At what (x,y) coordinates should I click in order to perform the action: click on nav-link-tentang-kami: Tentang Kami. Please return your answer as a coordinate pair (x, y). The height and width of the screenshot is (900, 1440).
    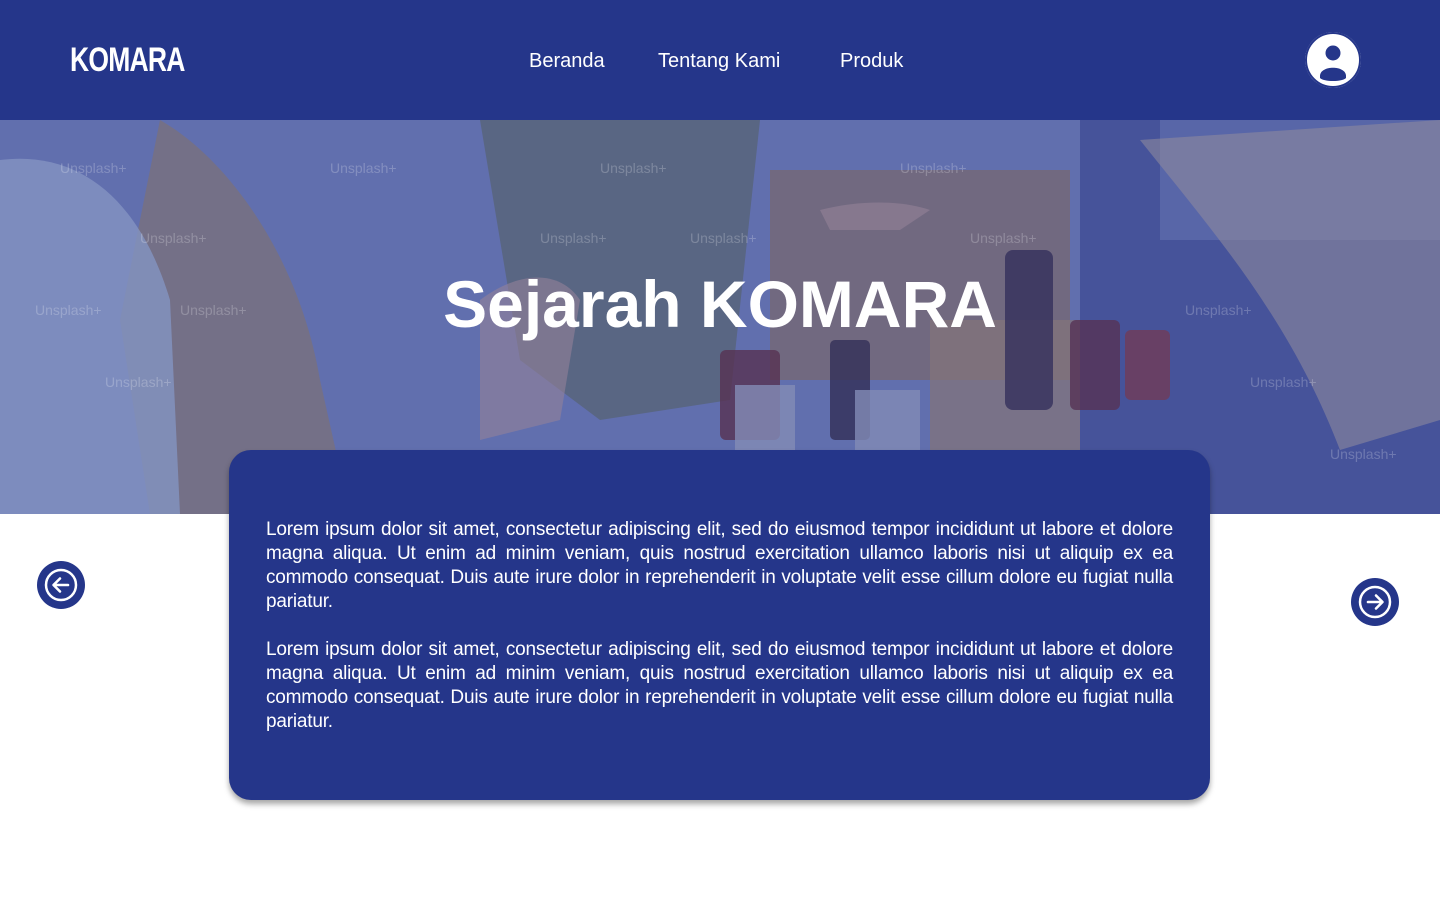
    Looking at the image, I should click on (719, 61).